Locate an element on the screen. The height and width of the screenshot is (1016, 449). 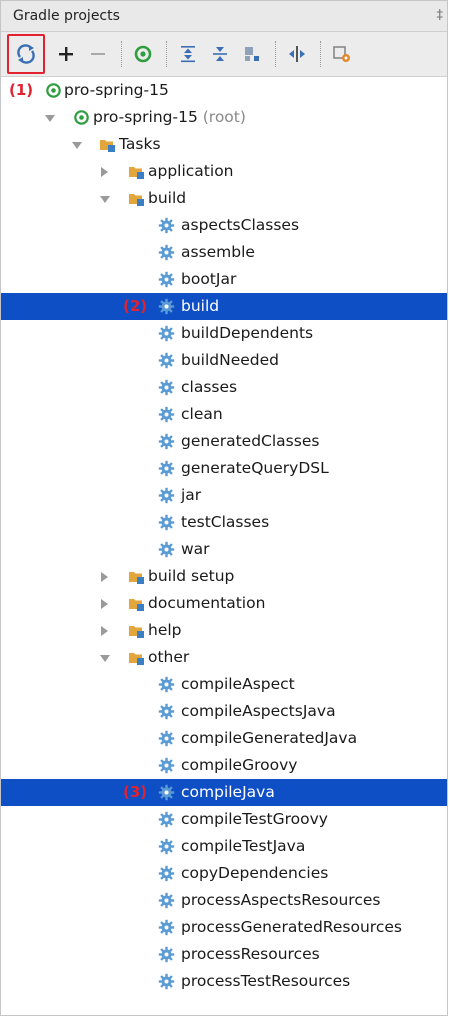
tree-node-group-build-setup: build setup is located at coordinates (224, 576).